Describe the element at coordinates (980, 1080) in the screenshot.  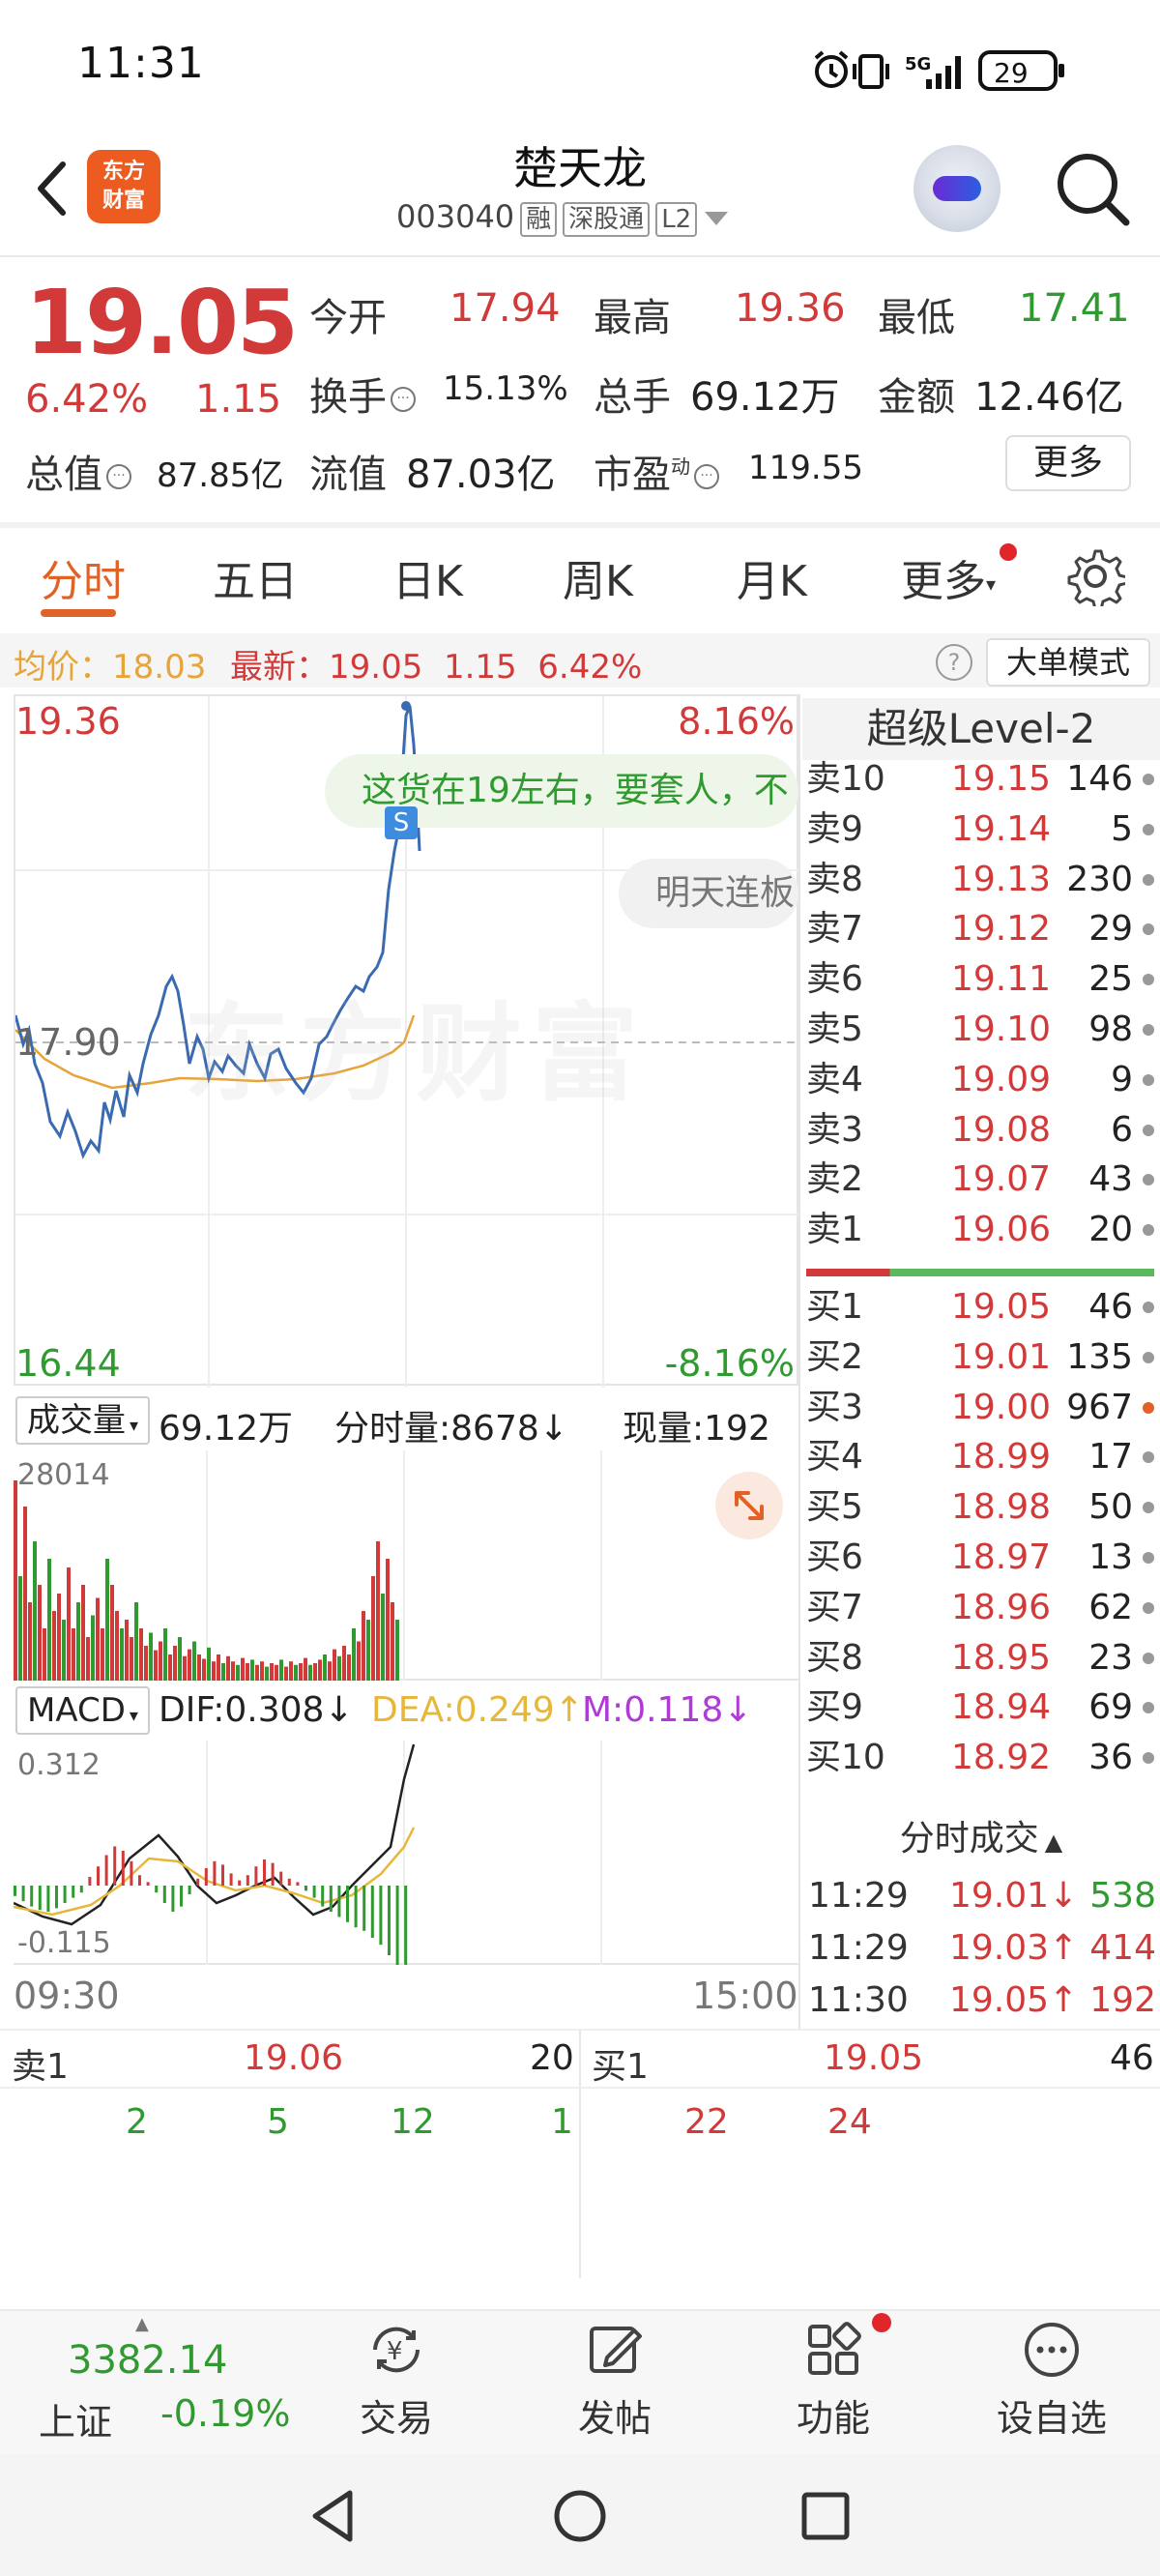
I see `ask-row: 卖4 19.09 9` at that location.